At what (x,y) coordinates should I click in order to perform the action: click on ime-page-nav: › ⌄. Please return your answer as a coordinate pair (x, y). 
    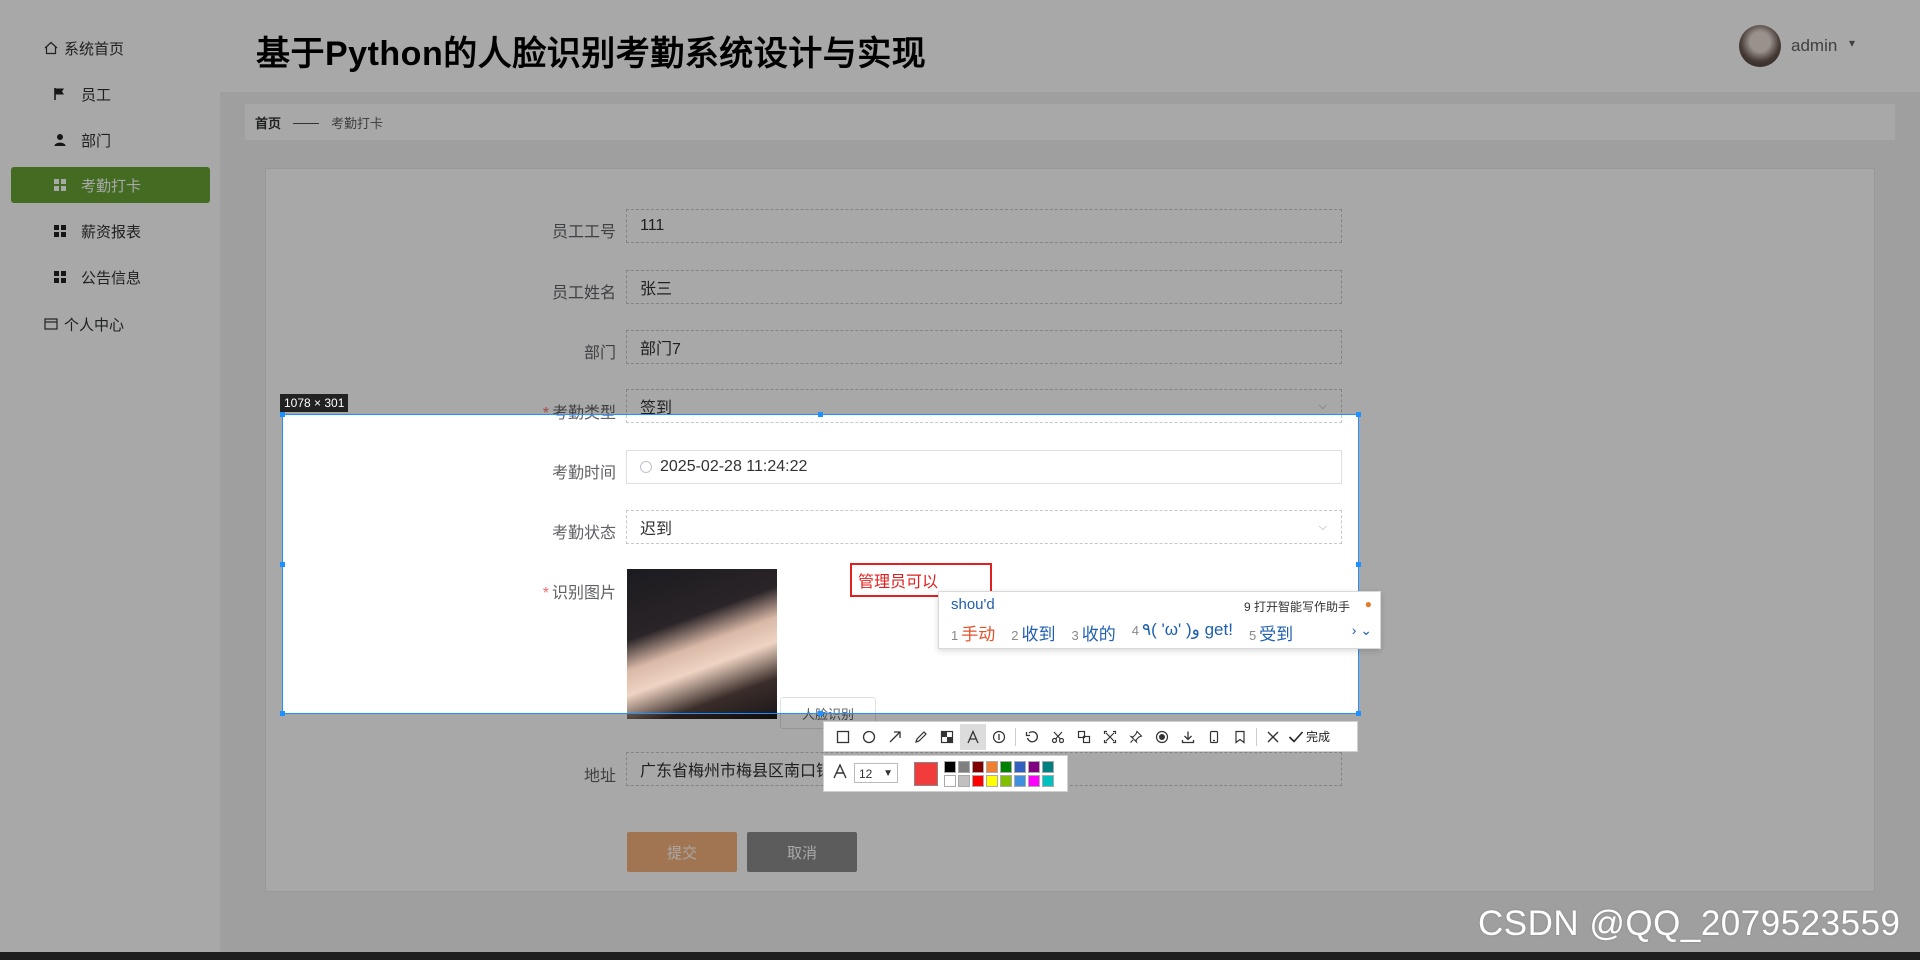
    Looking at the image, I should click on (1362, 630).